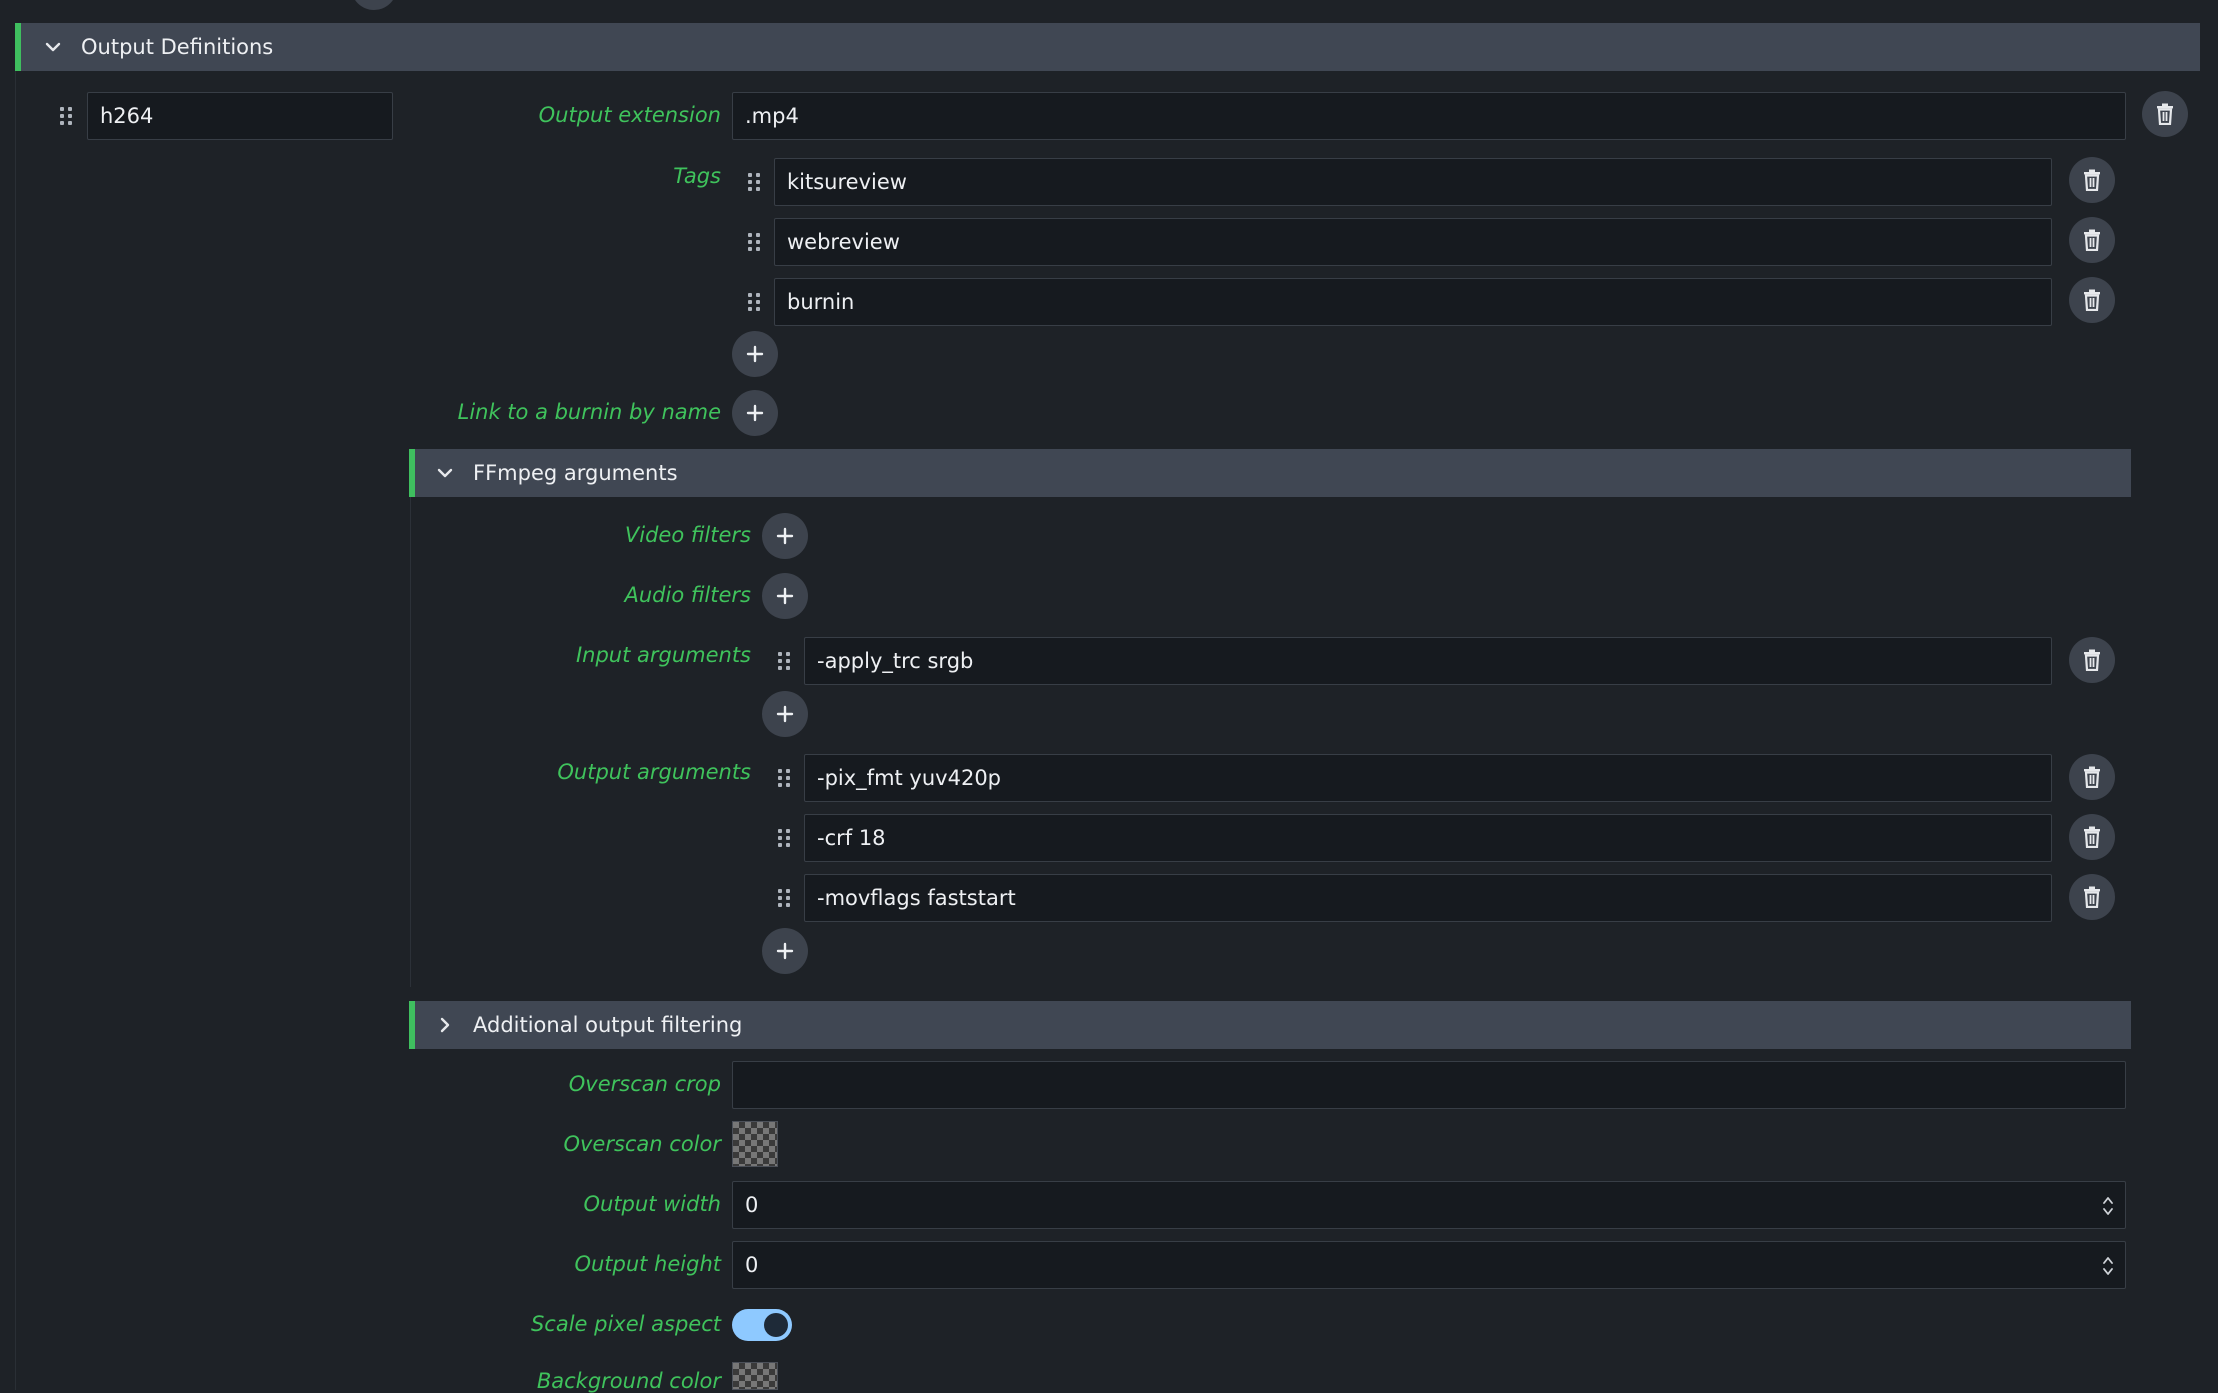 The image size is (2218, 1393). I want to click on output-arguments-label: Output arguments, so click(654, 772).